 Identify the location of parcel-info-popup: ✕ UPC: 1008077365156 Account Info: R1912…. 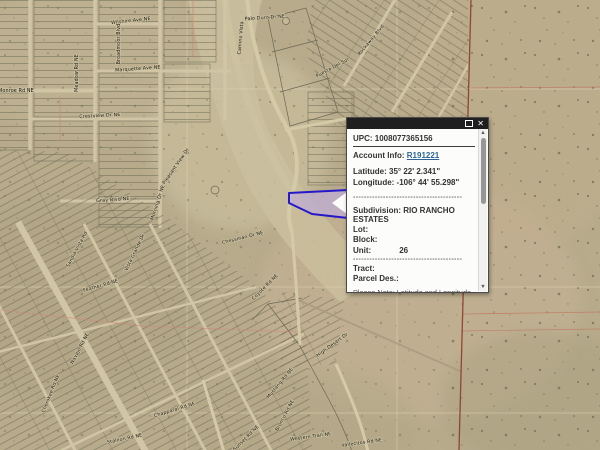
(417, 205).